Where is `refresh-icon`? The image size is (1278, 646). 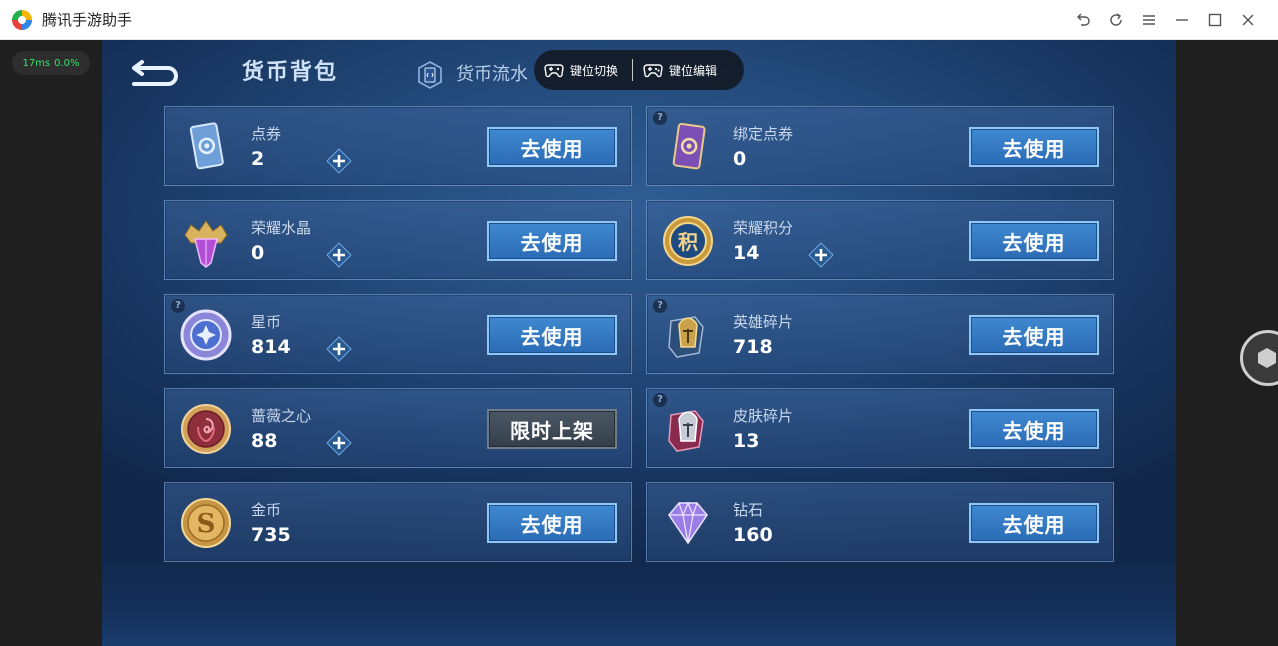 refresh-icon is located at coordinates (1116, 19).